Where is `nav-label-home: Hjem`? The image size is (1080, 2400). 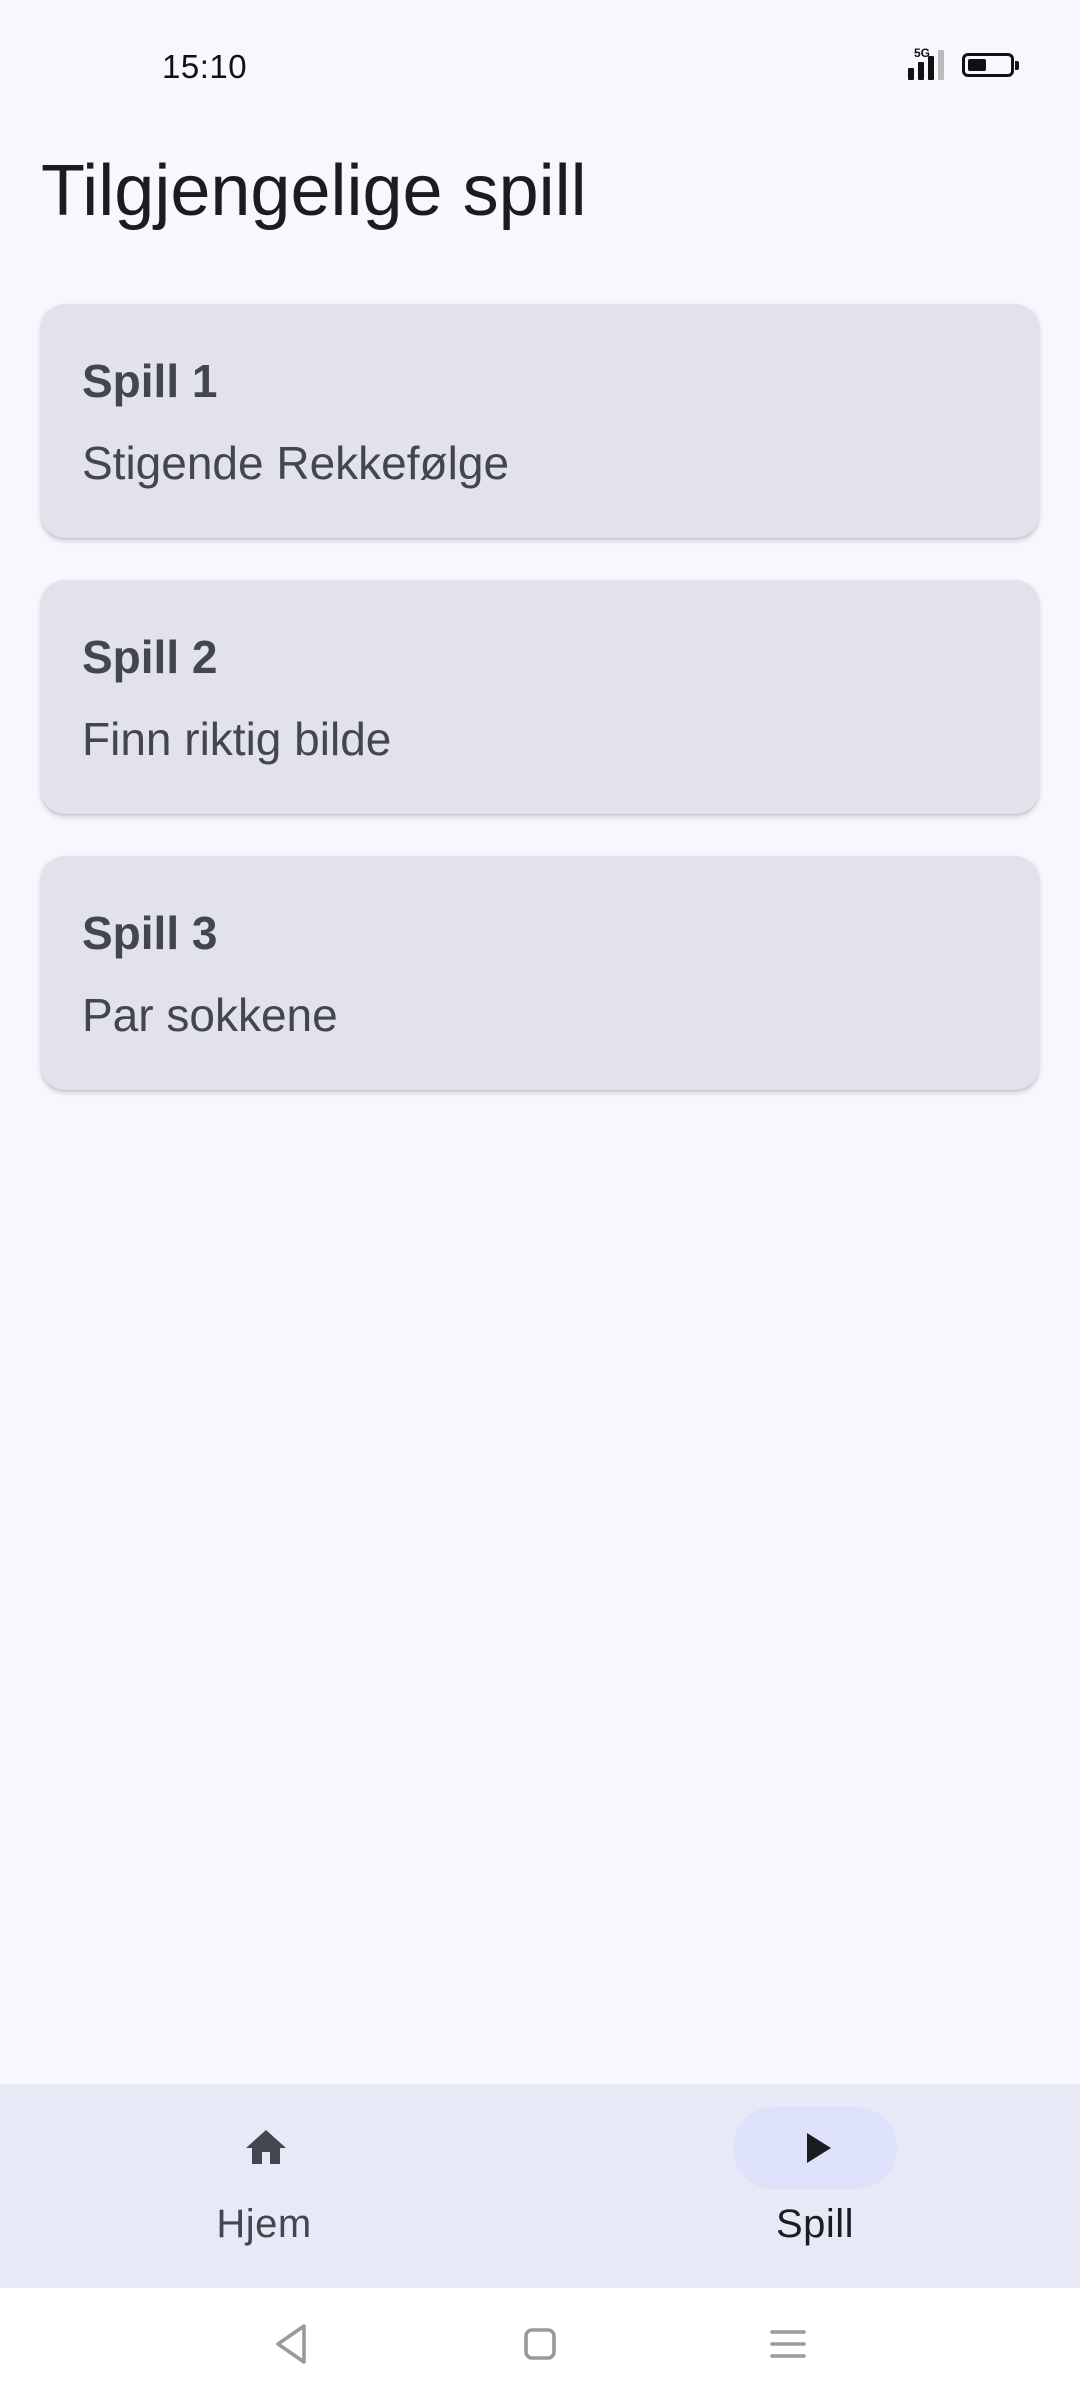
nav-label-home: Hjem is located at coordinates (264, 2224).